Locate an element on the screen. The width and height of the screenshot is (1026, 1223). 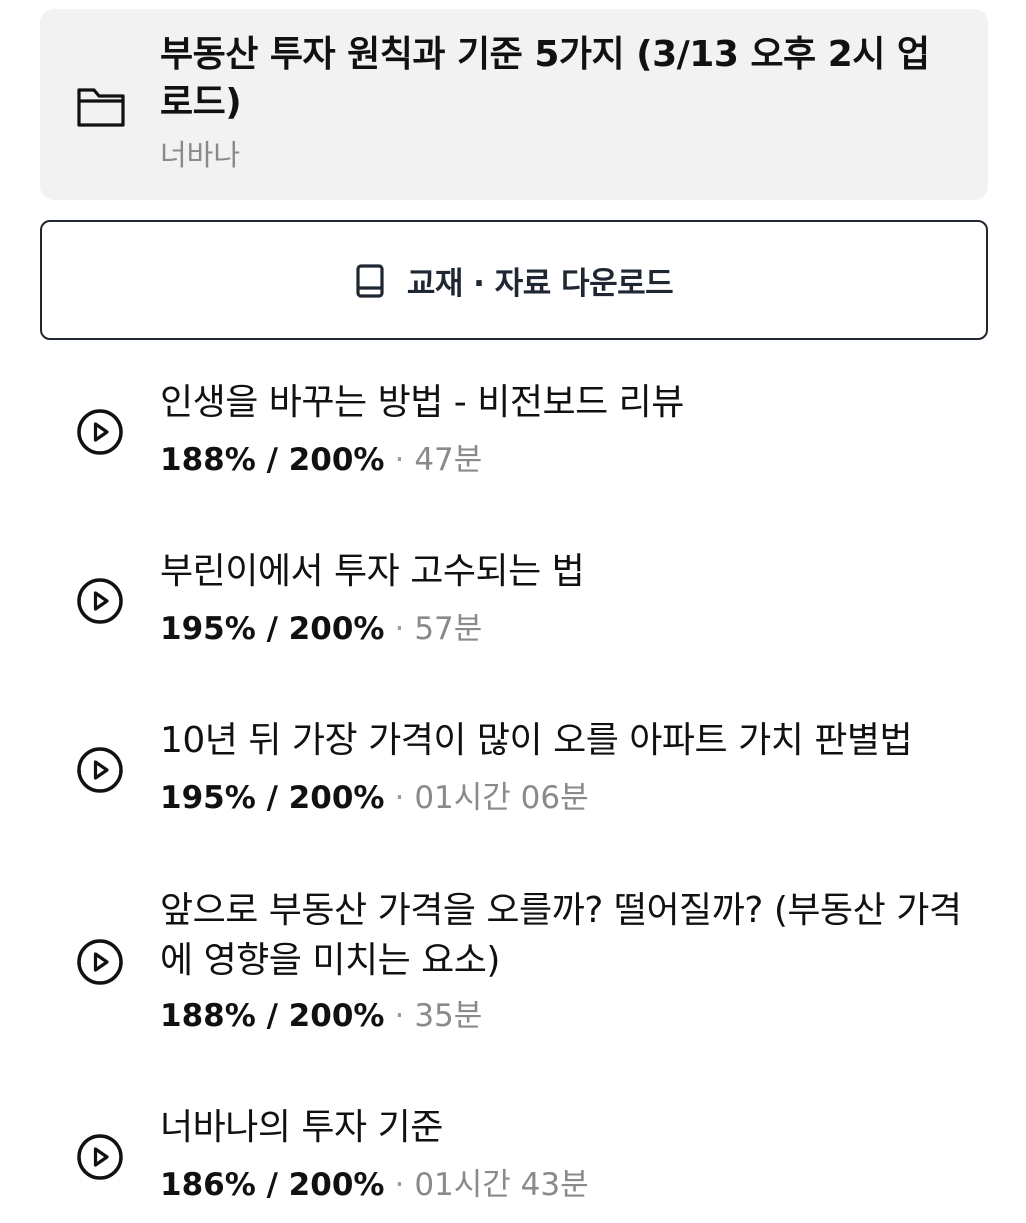
lesson-item: 부린이에서 투자 고수되는 법 195% / 200% · 57분 is located at coordinates (514, 602).